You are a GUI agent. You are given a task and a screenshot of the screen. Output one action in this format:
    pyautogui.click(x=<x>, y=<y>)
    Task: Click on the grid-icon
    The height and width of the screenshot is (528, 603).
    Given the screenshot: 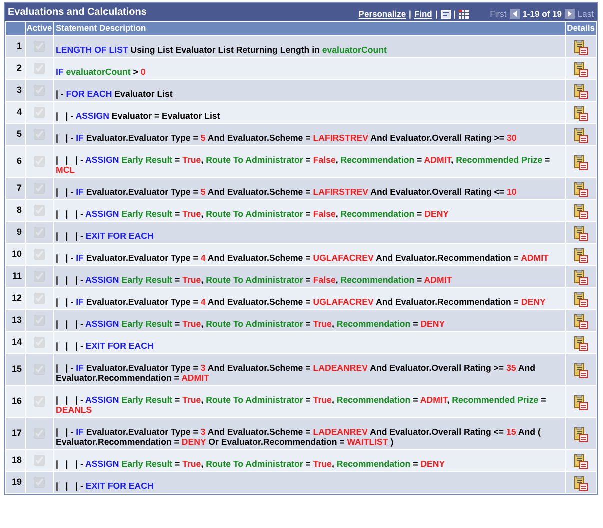 What is the action you would take?
    pyautogui.click(x=464, y=14)
    